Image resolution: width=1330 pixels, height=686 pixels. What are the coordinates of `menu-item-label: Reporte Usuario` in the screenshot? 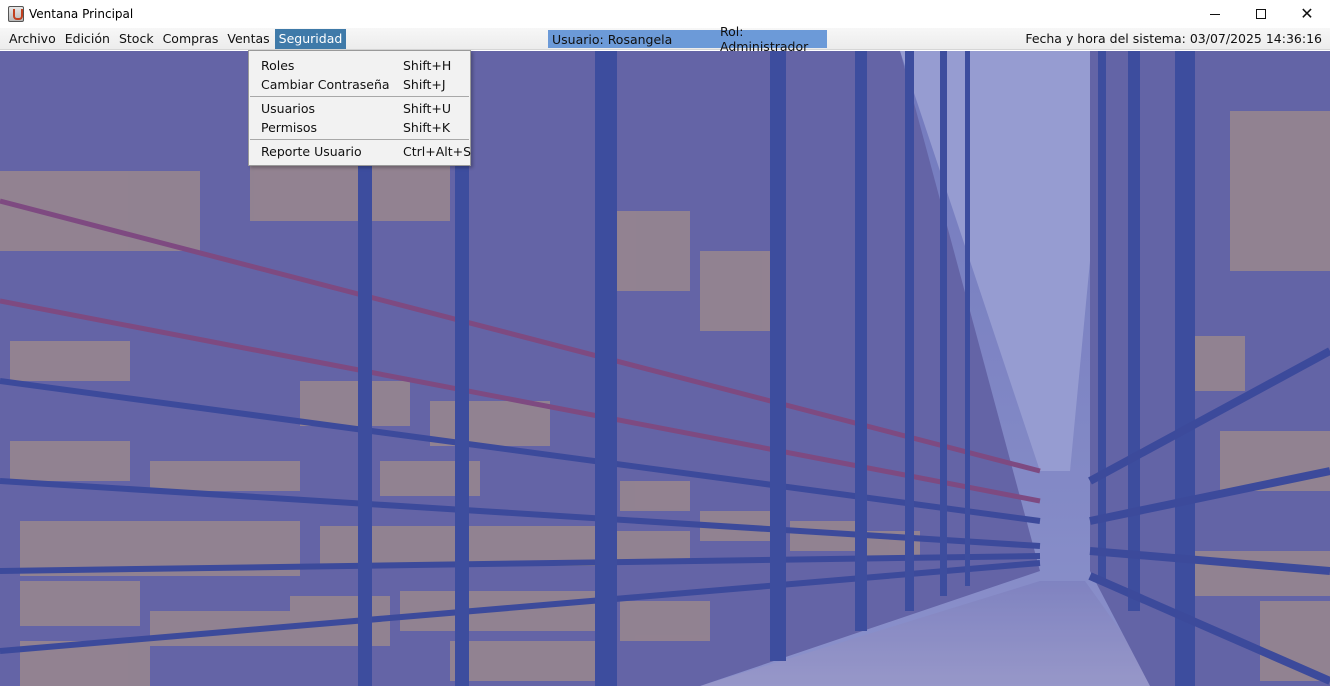 It's located at (311, 151).